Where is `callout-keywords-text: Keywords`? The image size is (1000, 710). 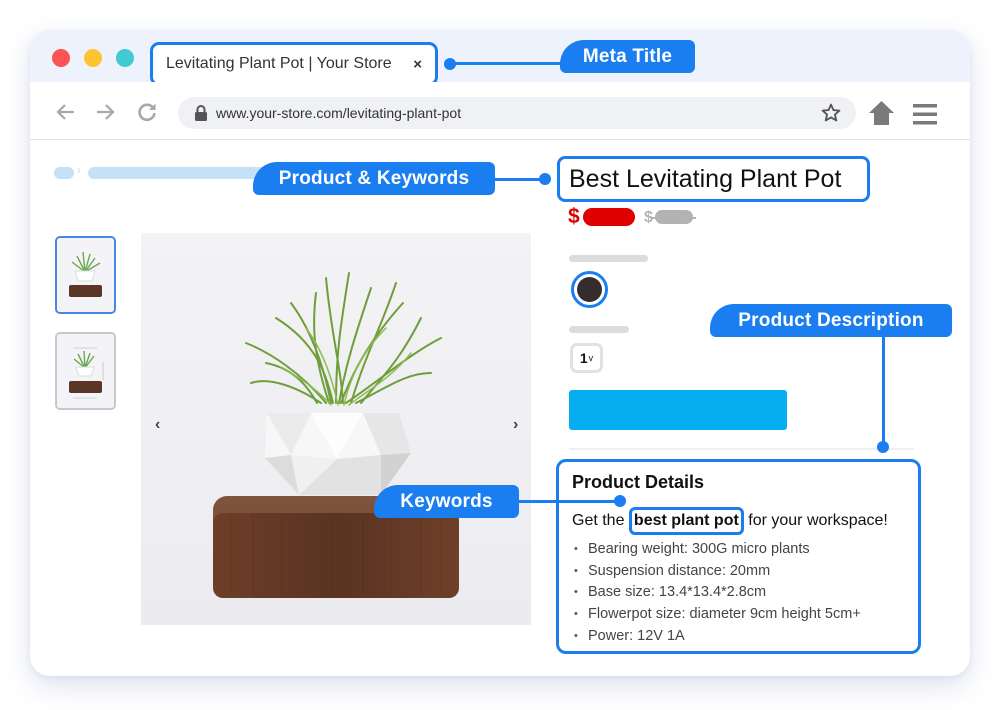 callout-keywords-text: Keywords is located at coordinates (446, 501).